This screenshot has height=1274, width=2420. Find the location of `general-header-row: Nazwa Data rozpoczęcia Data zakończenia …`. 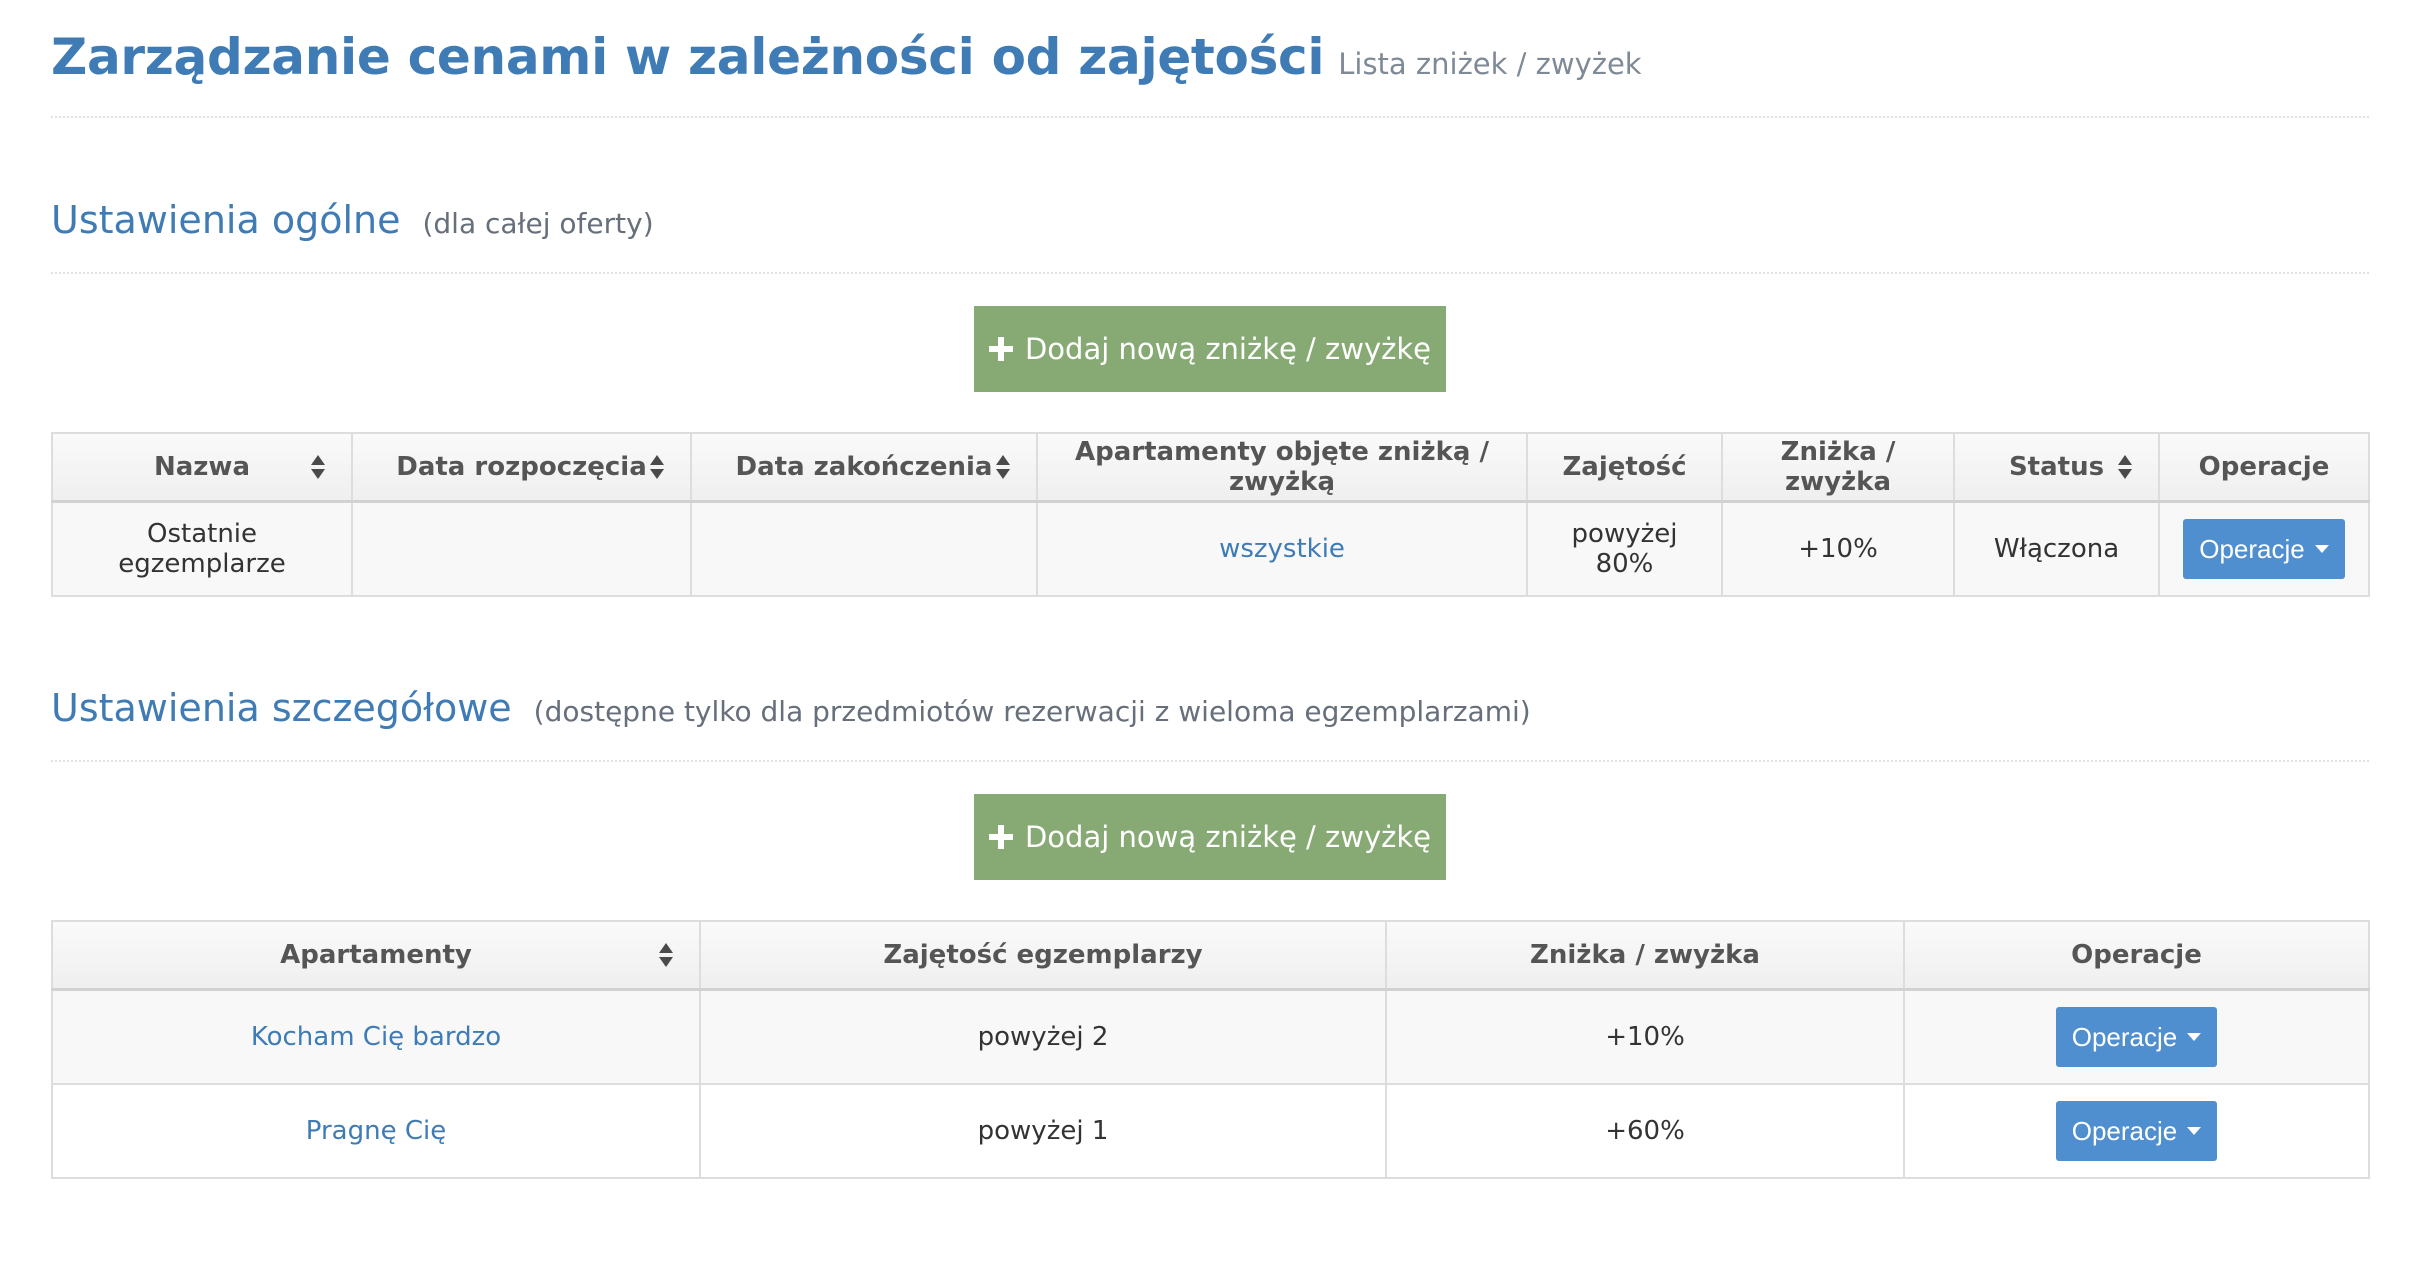

general-header-row: Nazwa Data rozpoczęcia Data zakończenia … is located at coordinates (1210, 467).